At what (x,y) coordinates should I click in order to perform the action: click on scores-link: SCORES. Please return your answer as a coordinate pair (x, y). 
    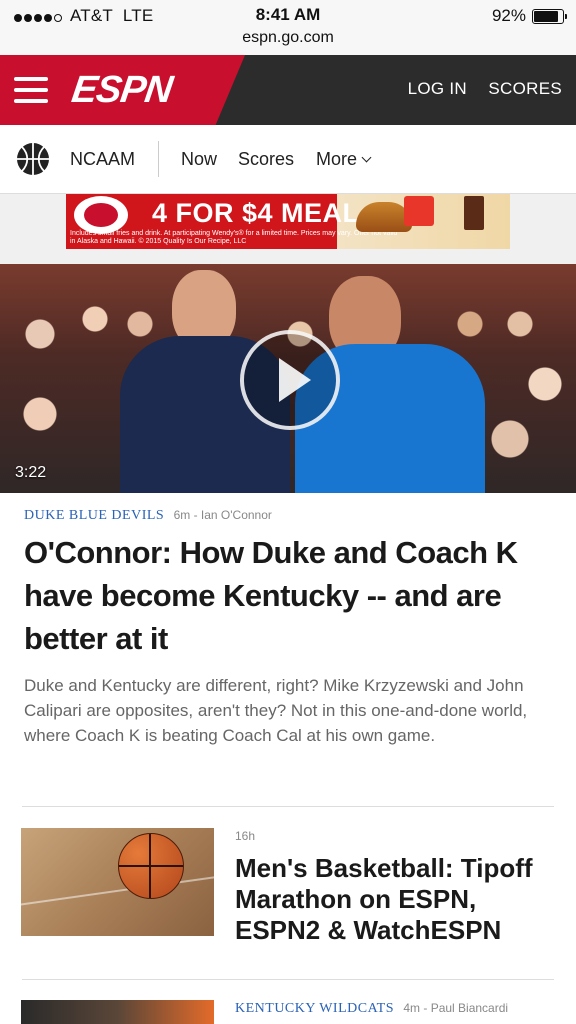
    Looking at the image, I should click on (525, 89).